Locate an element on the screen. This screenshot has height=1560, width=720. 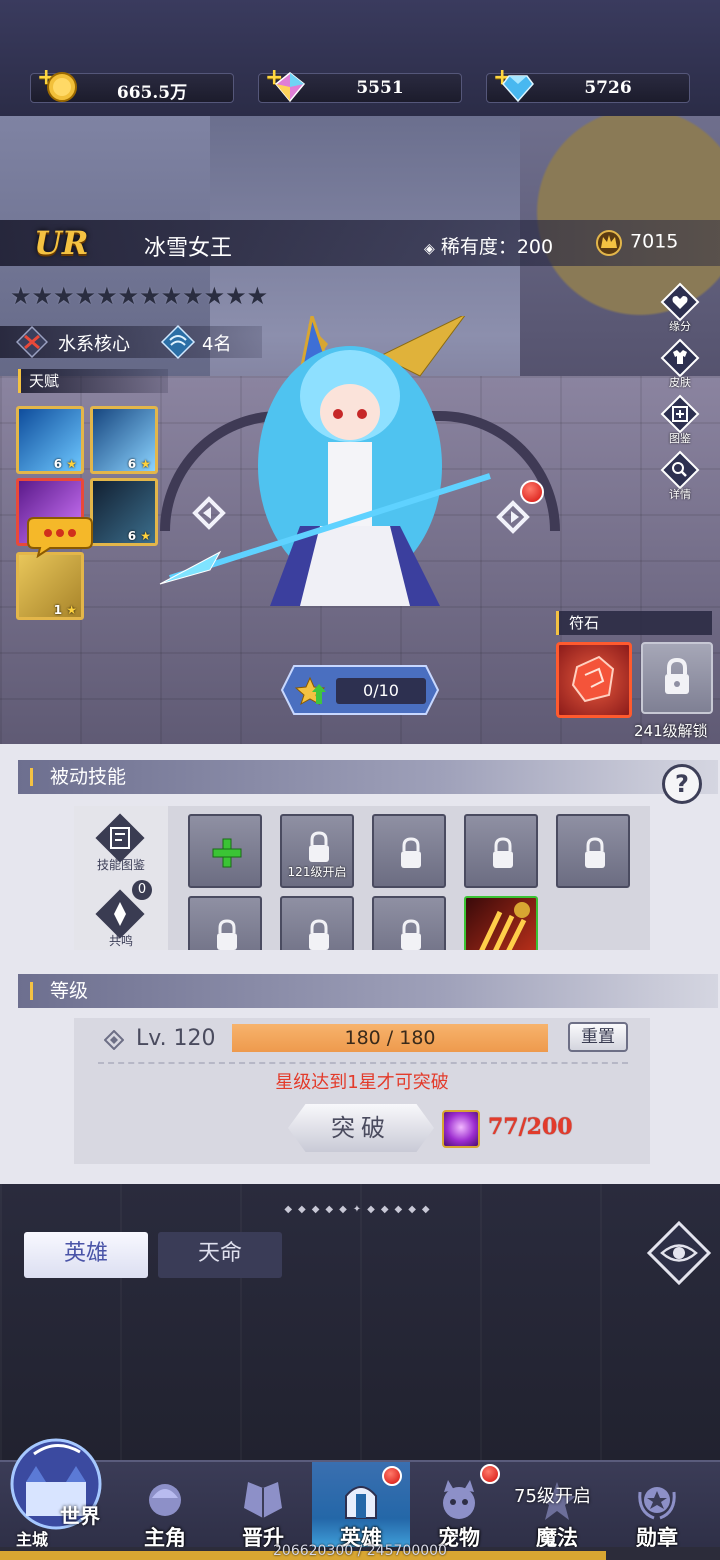
breakthrough-warning: 星级达到1星才可突破 is located at coordinates (362, 1082).